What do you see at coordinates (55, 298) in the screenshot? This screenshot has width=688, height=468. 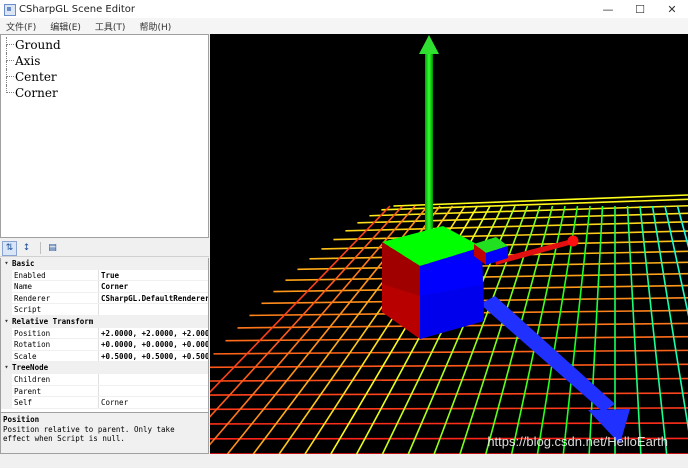 I see `property-name: Renderer` at bounding box center [55, 298].